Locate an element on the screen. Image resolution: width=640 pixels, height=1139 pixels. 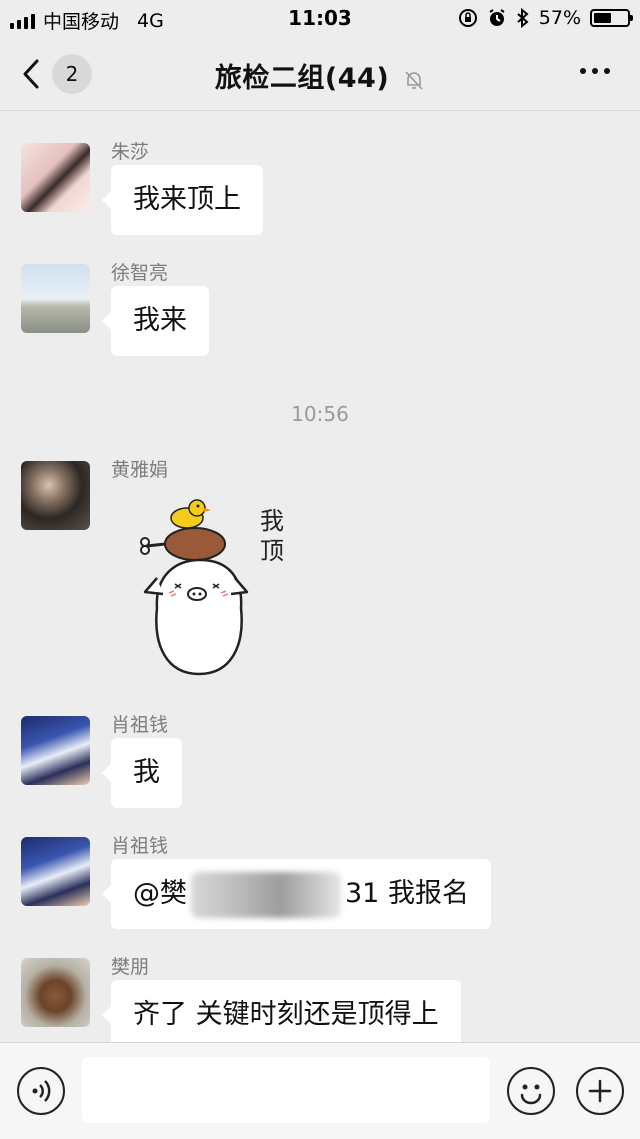
redacted-area is located at coordinates (266, 894).